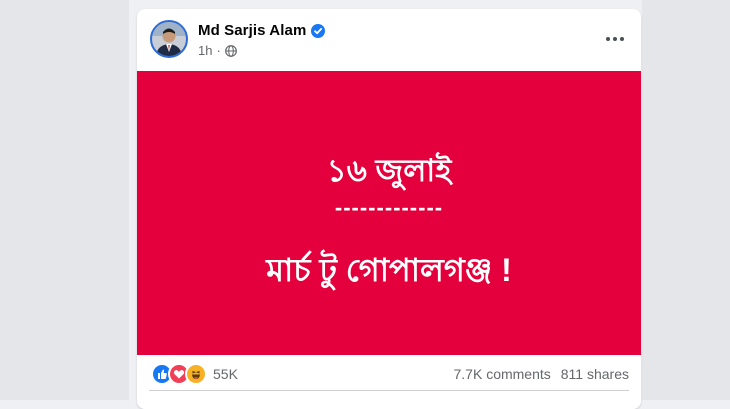  Describe the element at coordinates (502, 374) in the screenshot. I see `comments-count: 7.7K comments` at that location.